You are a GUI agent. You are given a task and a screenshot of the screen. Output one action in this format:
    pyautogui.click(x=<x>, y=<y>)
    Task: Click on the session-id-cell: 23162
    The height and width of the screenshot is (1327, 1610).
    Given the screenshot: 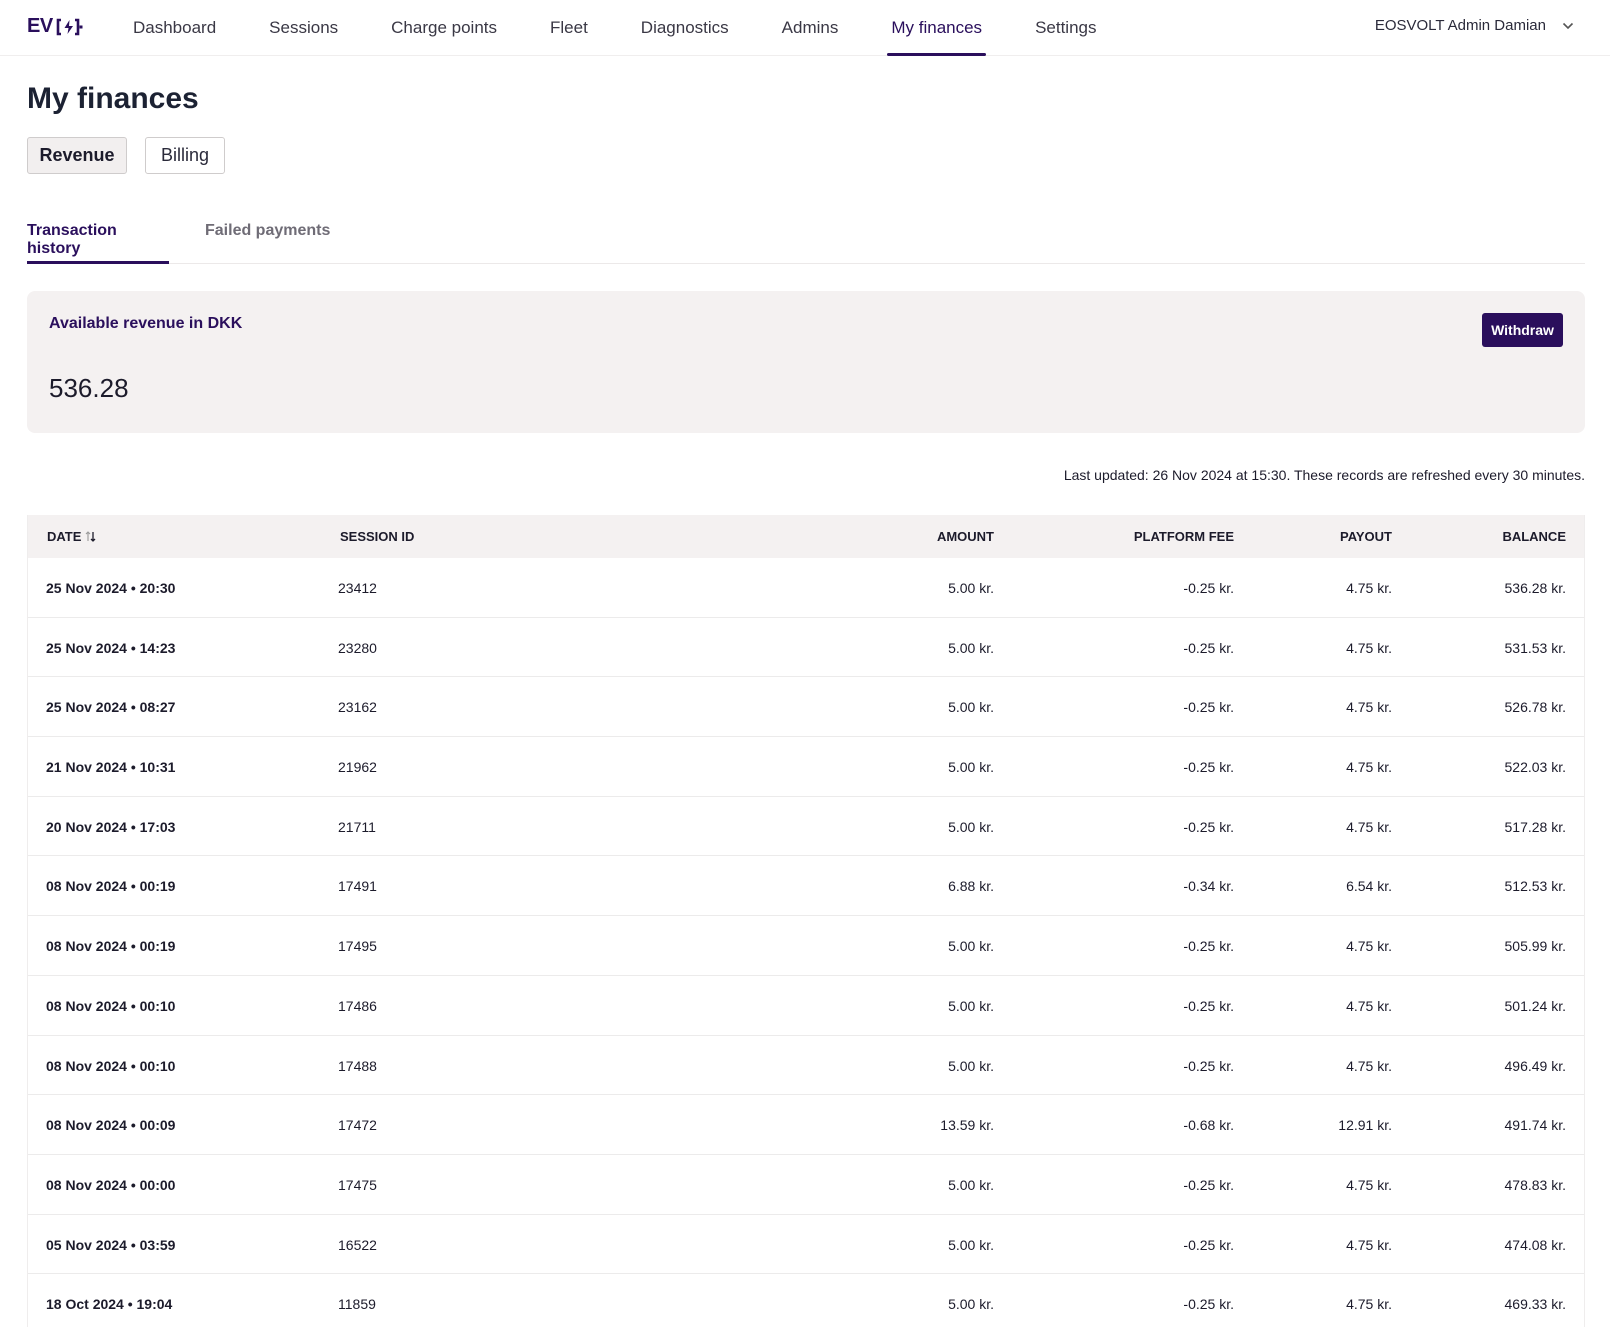 What is the action you would take?
    pyautogui.click(x=357, y=707)
    